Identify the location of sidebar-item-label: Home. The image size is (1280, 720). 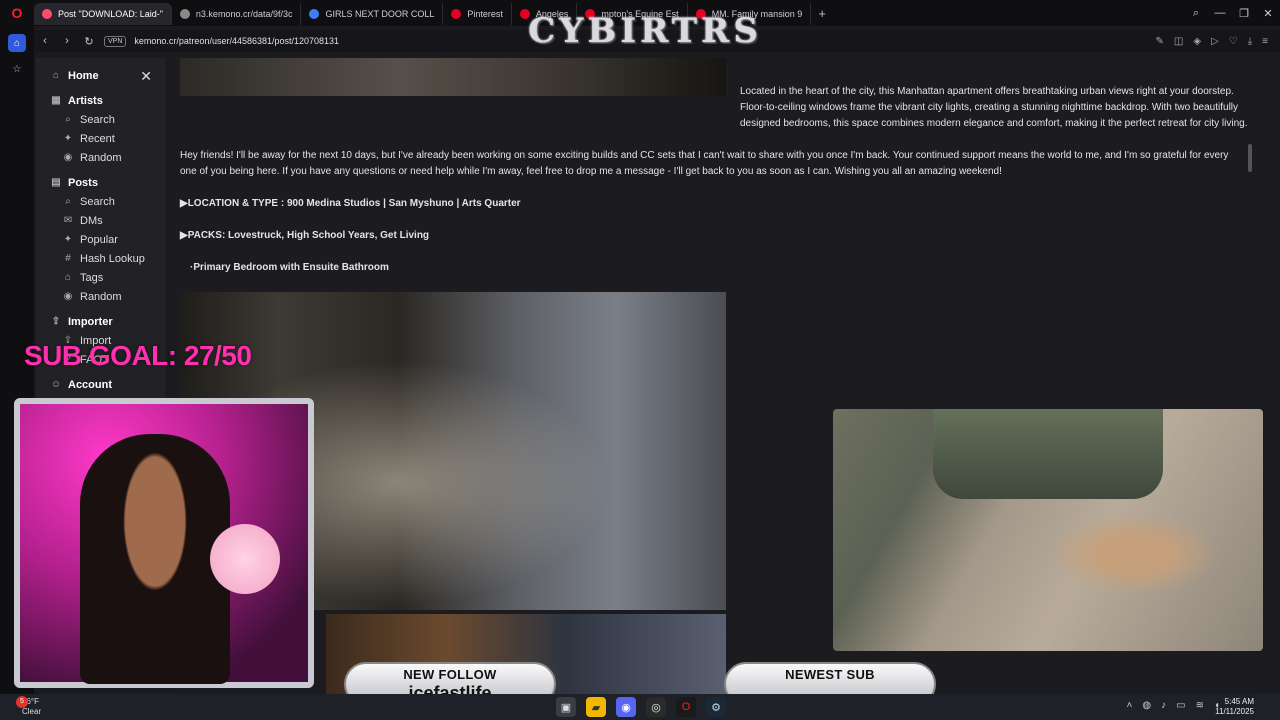
(83, 75).